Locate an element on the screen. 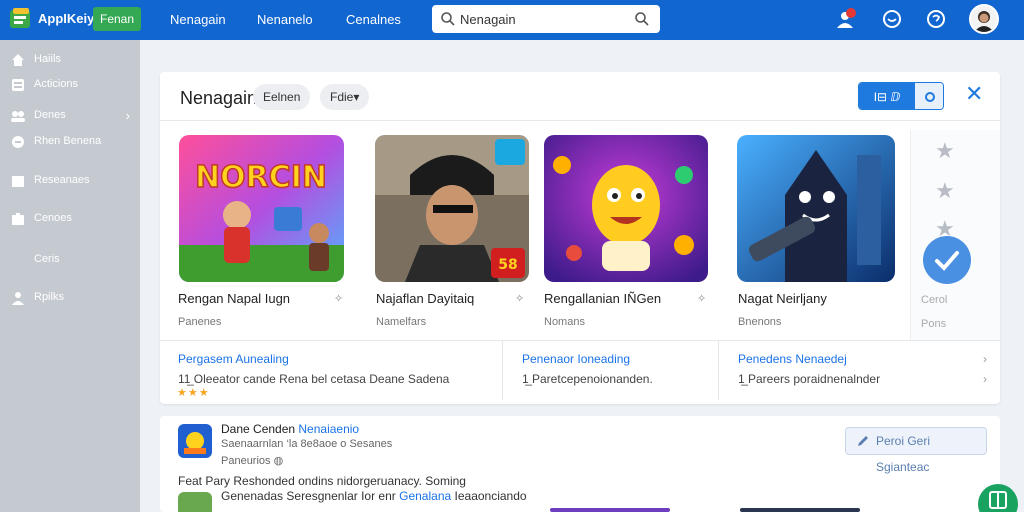 This screenshot has width=1024, height=512. app-logo-icon is located at coordinates (21, 19).